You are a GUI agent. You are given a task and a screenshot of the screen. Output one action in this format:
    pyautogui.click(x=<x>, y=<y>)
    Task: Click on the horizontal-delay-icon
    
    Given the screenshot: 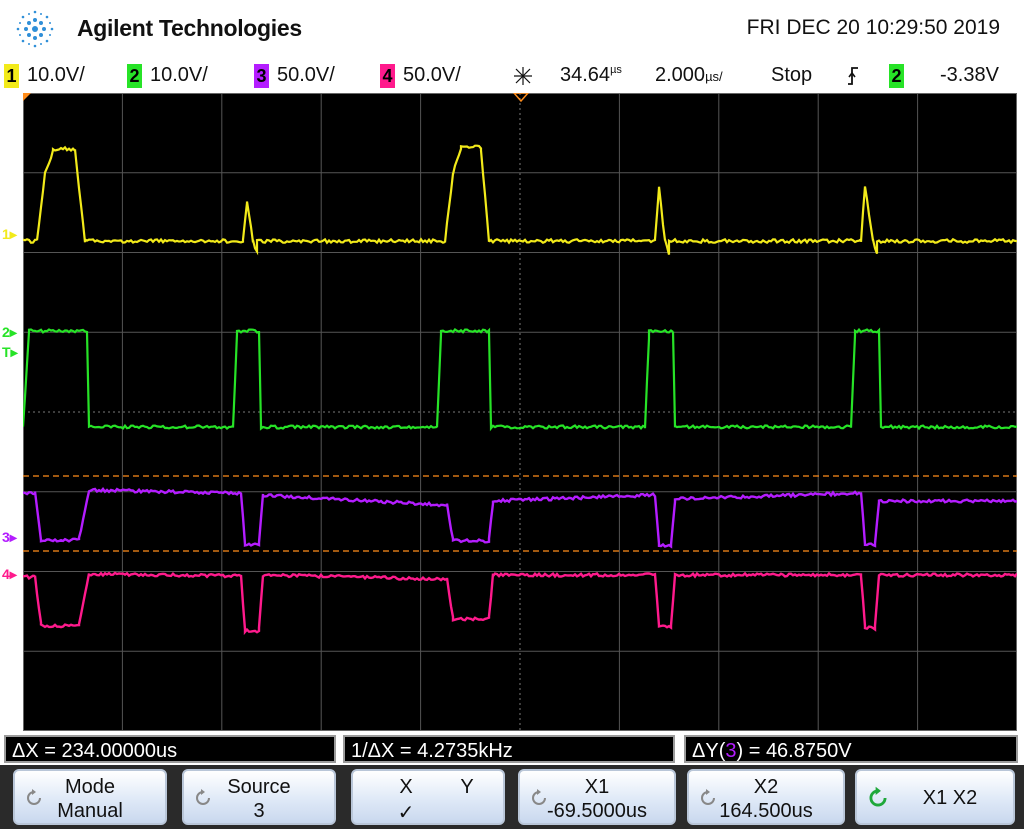 What is the action you would take?
    pyautogui.click(x=523, y=76)
    